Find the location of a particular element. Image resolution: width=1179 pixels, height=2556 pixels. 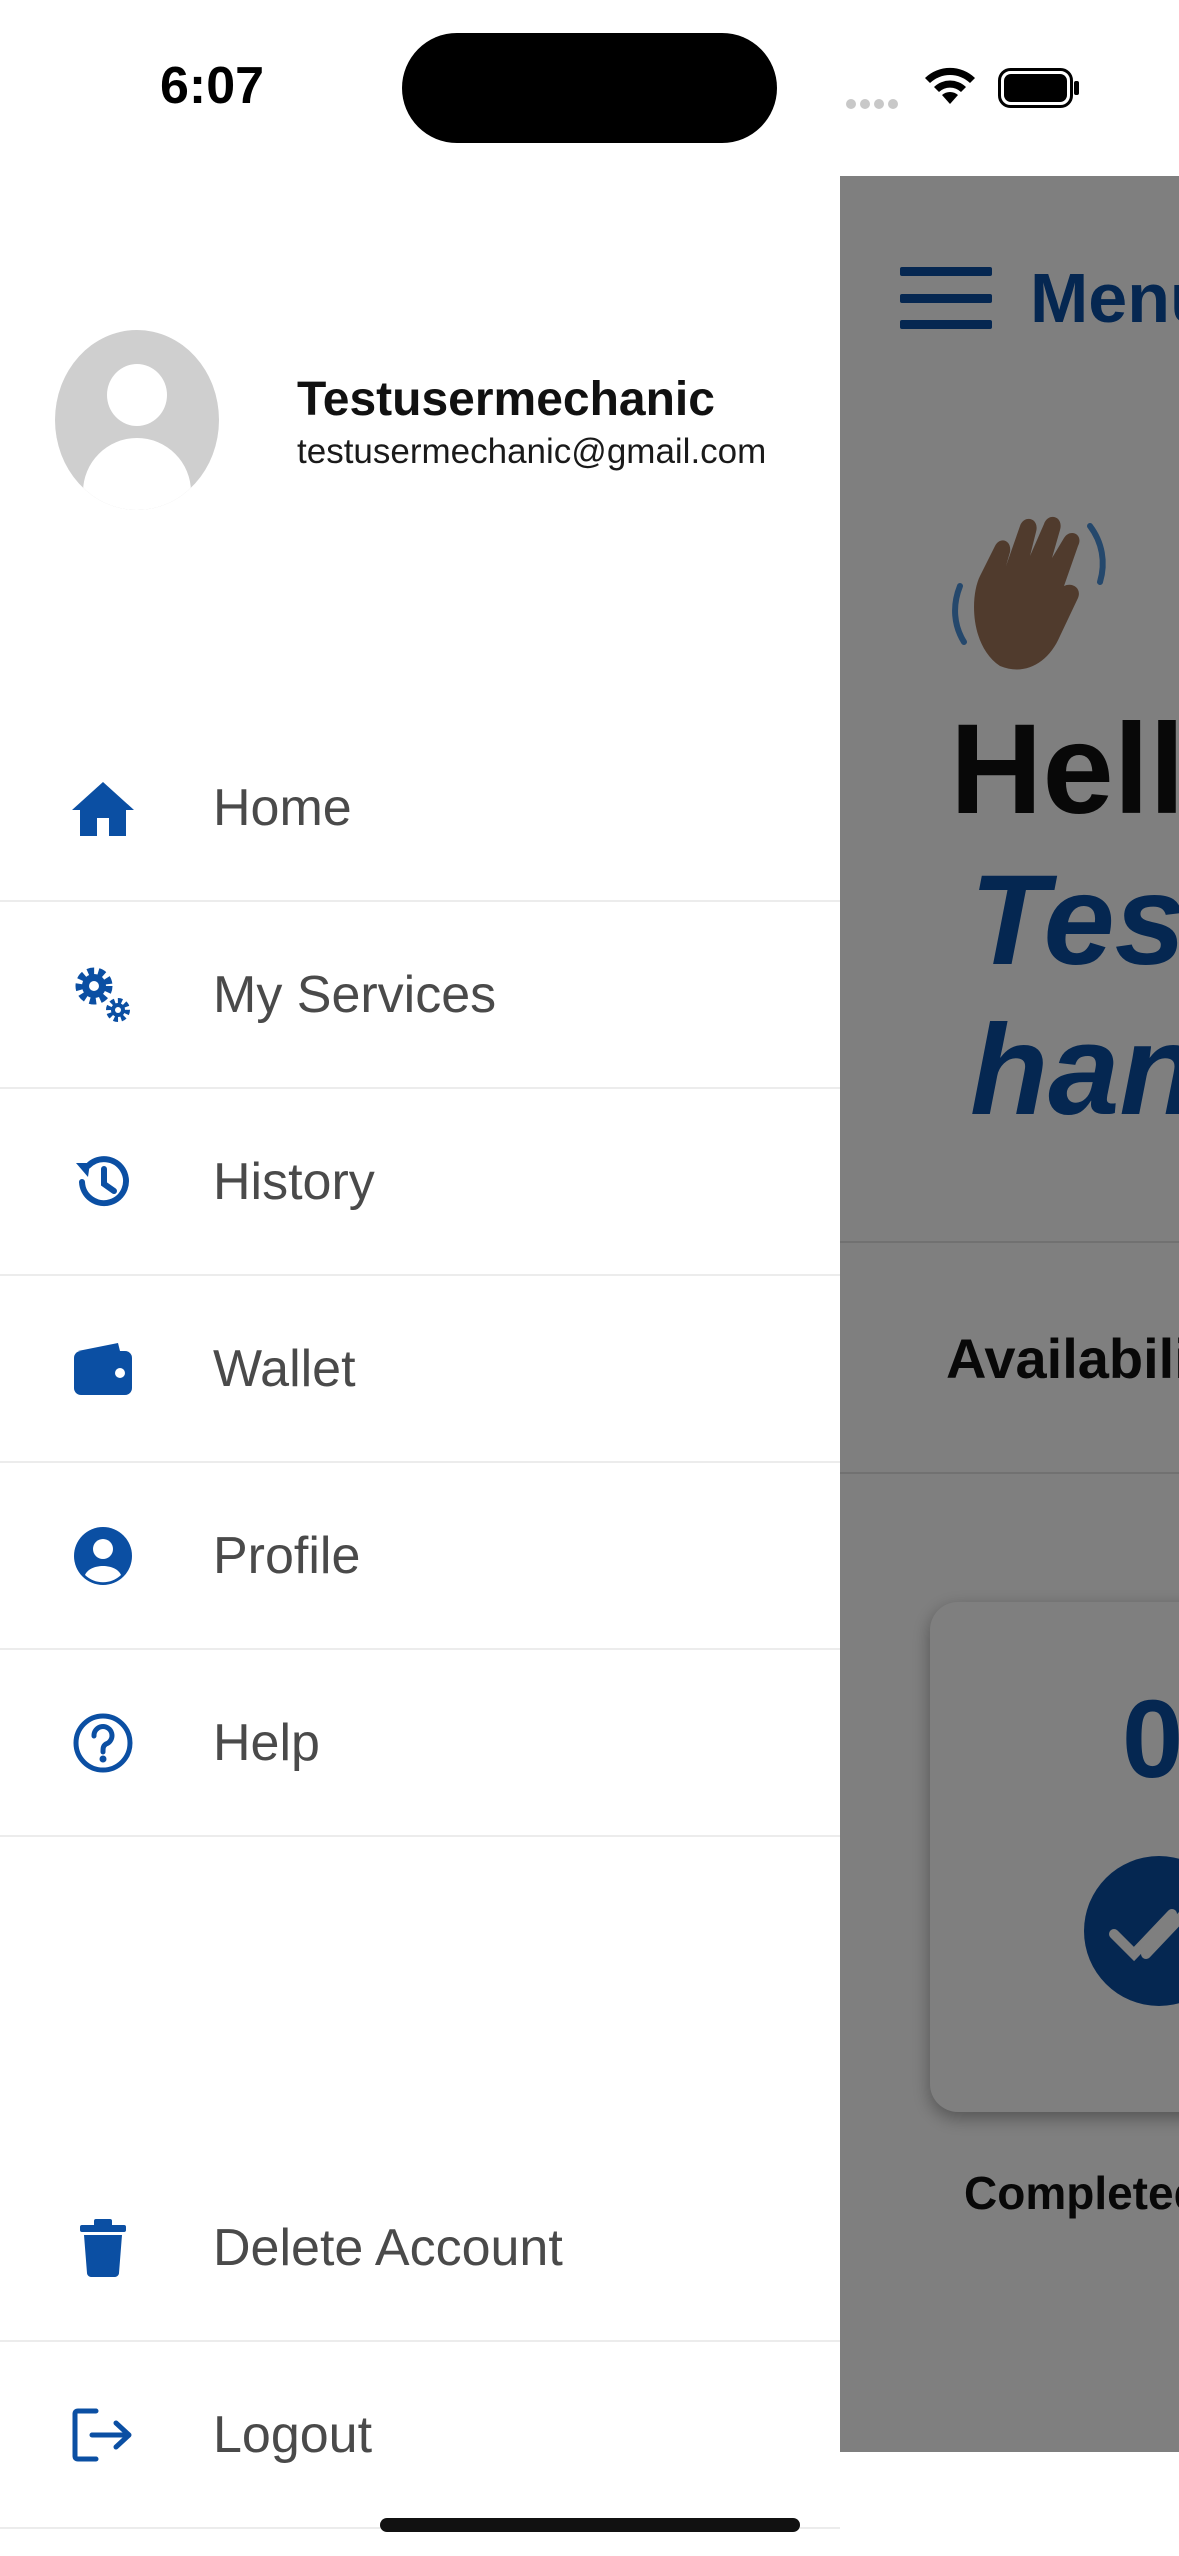

nav-item-help: Help is located at coordinates (420, 1744).